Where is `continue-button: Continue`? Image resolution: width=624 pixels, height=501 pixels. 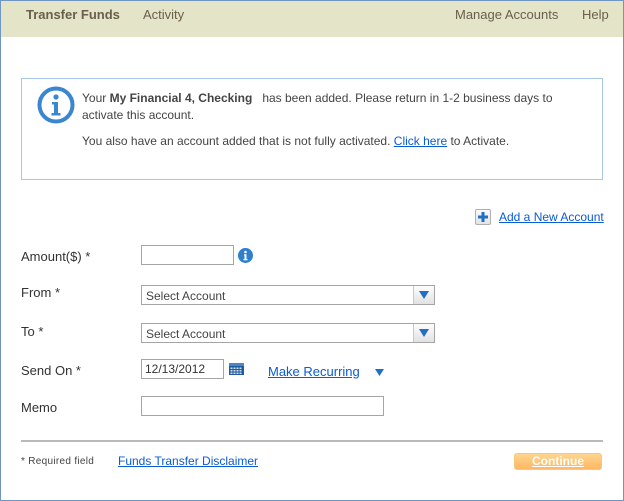 continue-button: Continue is located at coordinates (558, 461).